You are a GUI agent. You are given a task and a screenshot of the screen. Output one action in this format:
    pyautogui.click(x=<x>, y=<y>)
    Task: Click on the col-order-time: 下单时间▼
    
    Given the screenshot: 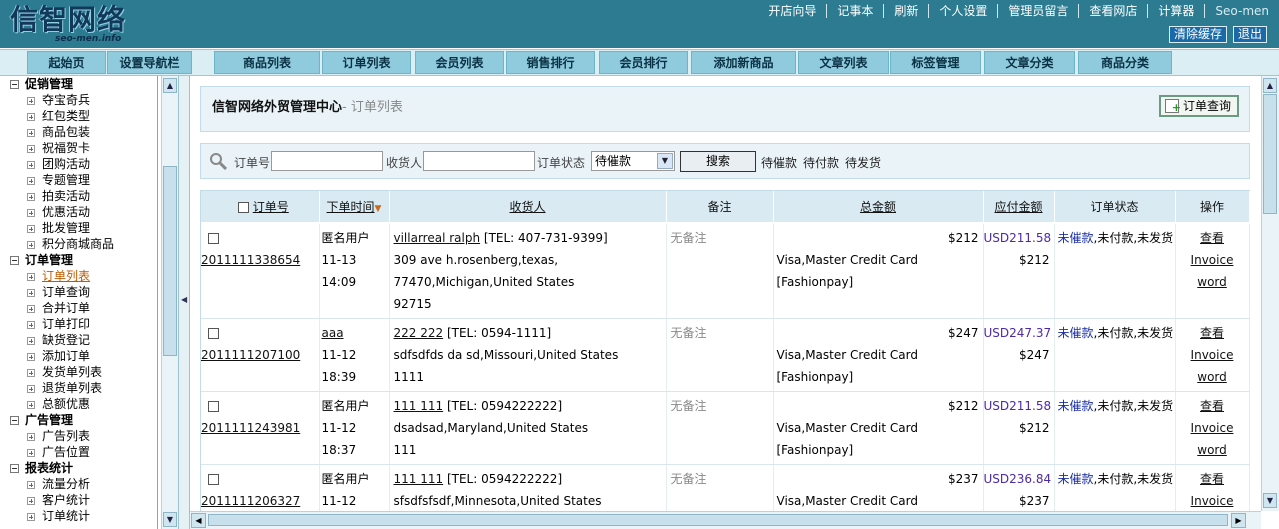 What is the action you would take?
    pyautogui.click(x=354, y=207)
    